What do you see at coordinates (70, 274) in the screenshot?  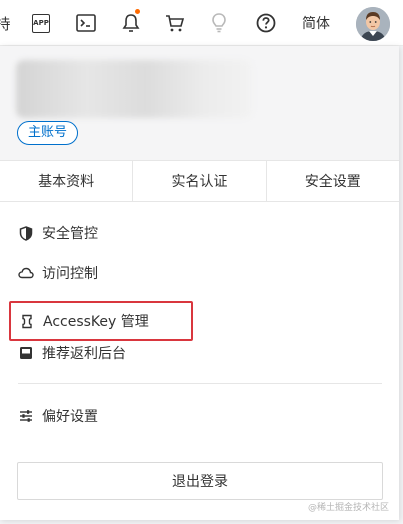 I see `menu-item-label: 访问控制` at bounding box center [70, 274].